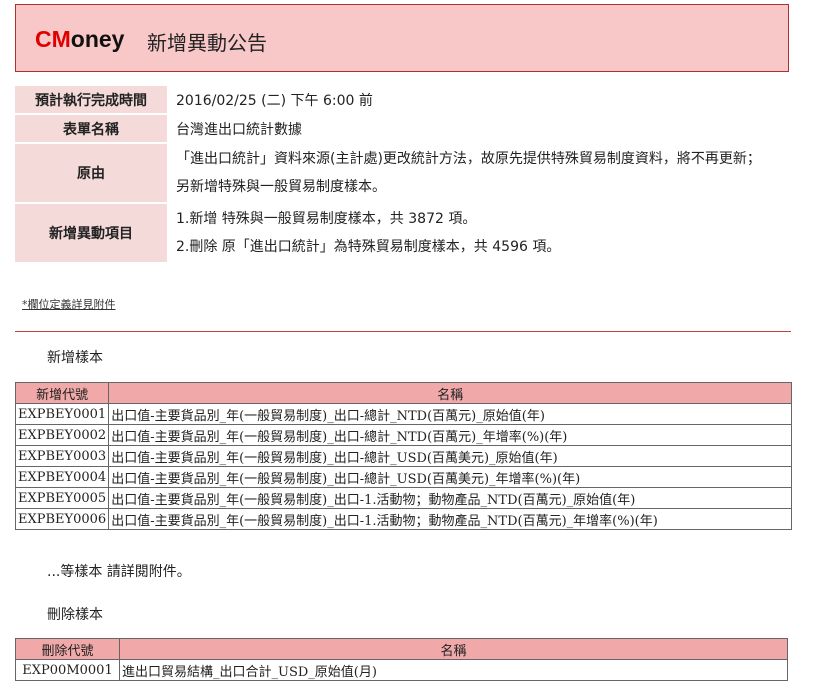 This screenshot has height=688, width=820. What do you see at coordinates (62, 477) in the screenshot?
I see `sample-code: EXPBEY0004` at bounding box center [62, 477].